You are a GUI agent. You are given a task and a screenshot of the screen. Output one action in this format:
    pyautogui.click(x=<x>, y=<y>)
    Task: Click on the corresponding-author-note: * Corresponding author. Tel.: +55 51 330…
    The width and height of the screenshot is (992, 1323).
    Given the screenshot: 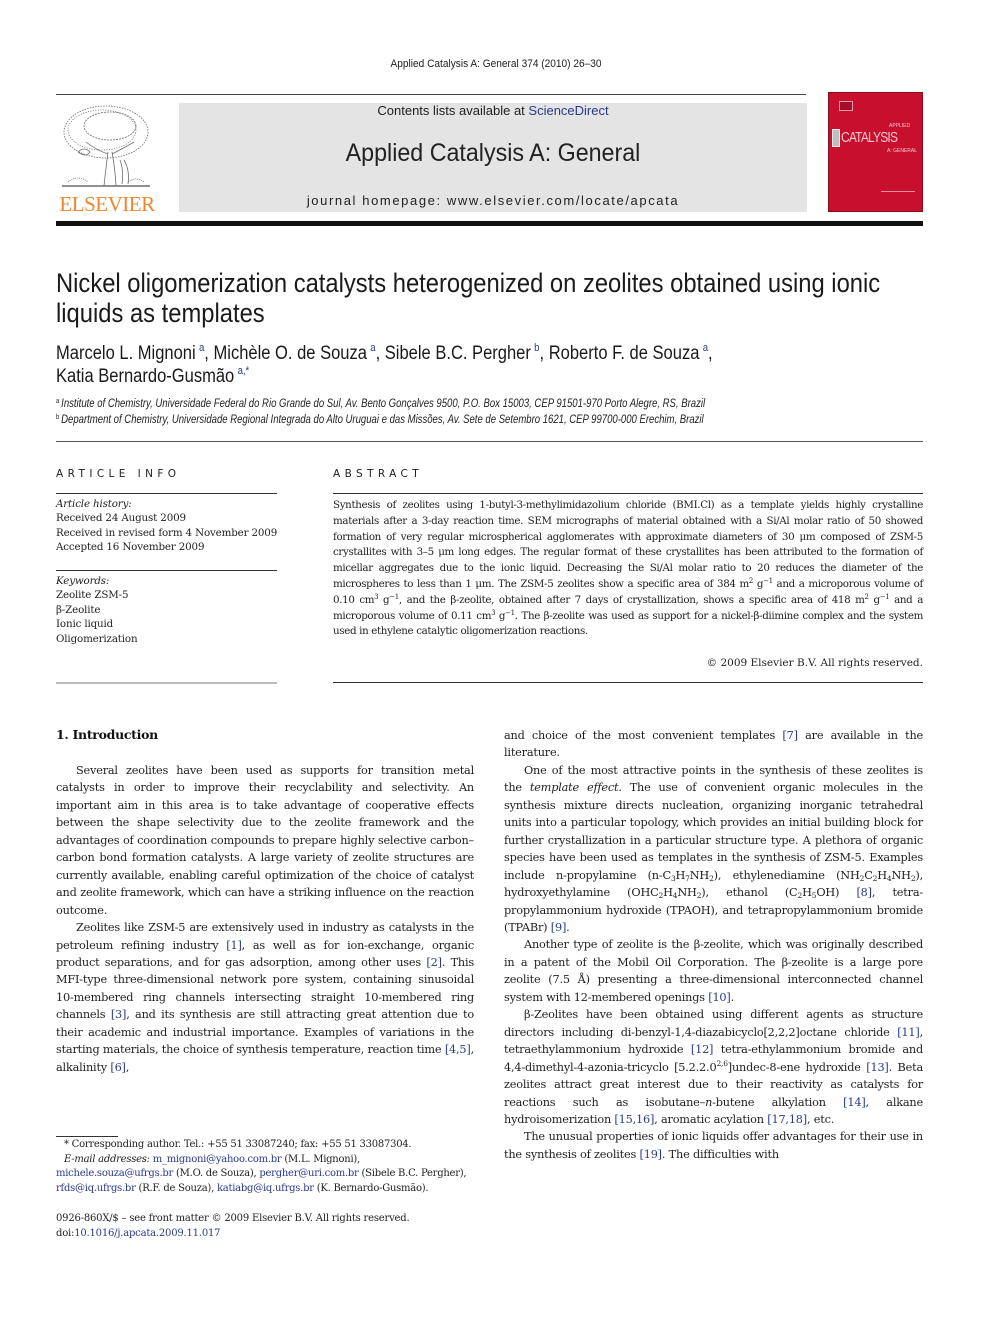 What is the action you would take?
    pyautogui.click(x=238, y=1144)
    